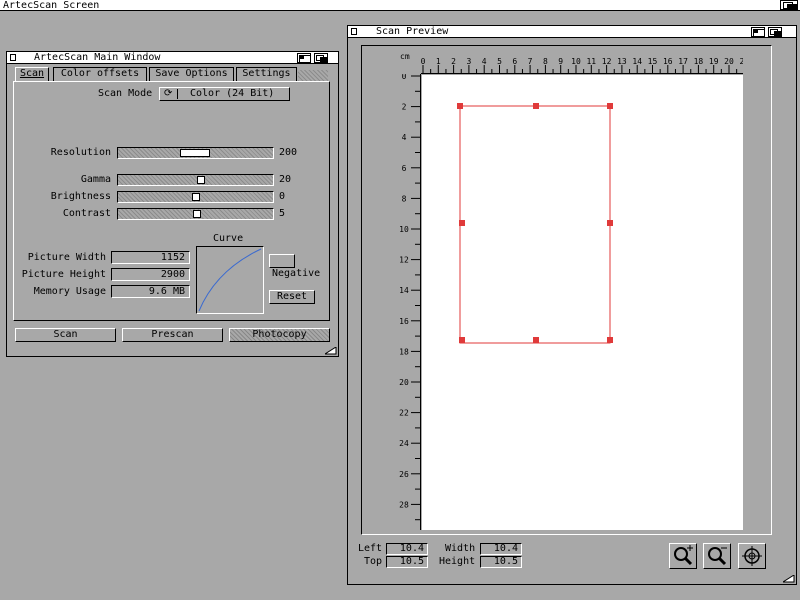 Image resolution: width=800 pixels, height=600 pixels. I want to click on ruler-tick-label: 17, so click(683, 62).